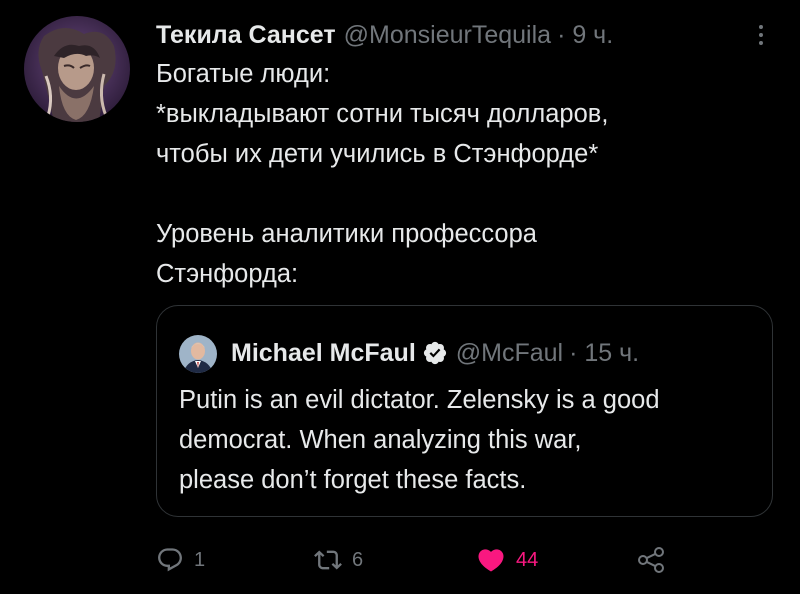  What do you see at coordinates (527, 559) in the screenshot?
I see `like-count: 44` at bounding box center [527, 559].